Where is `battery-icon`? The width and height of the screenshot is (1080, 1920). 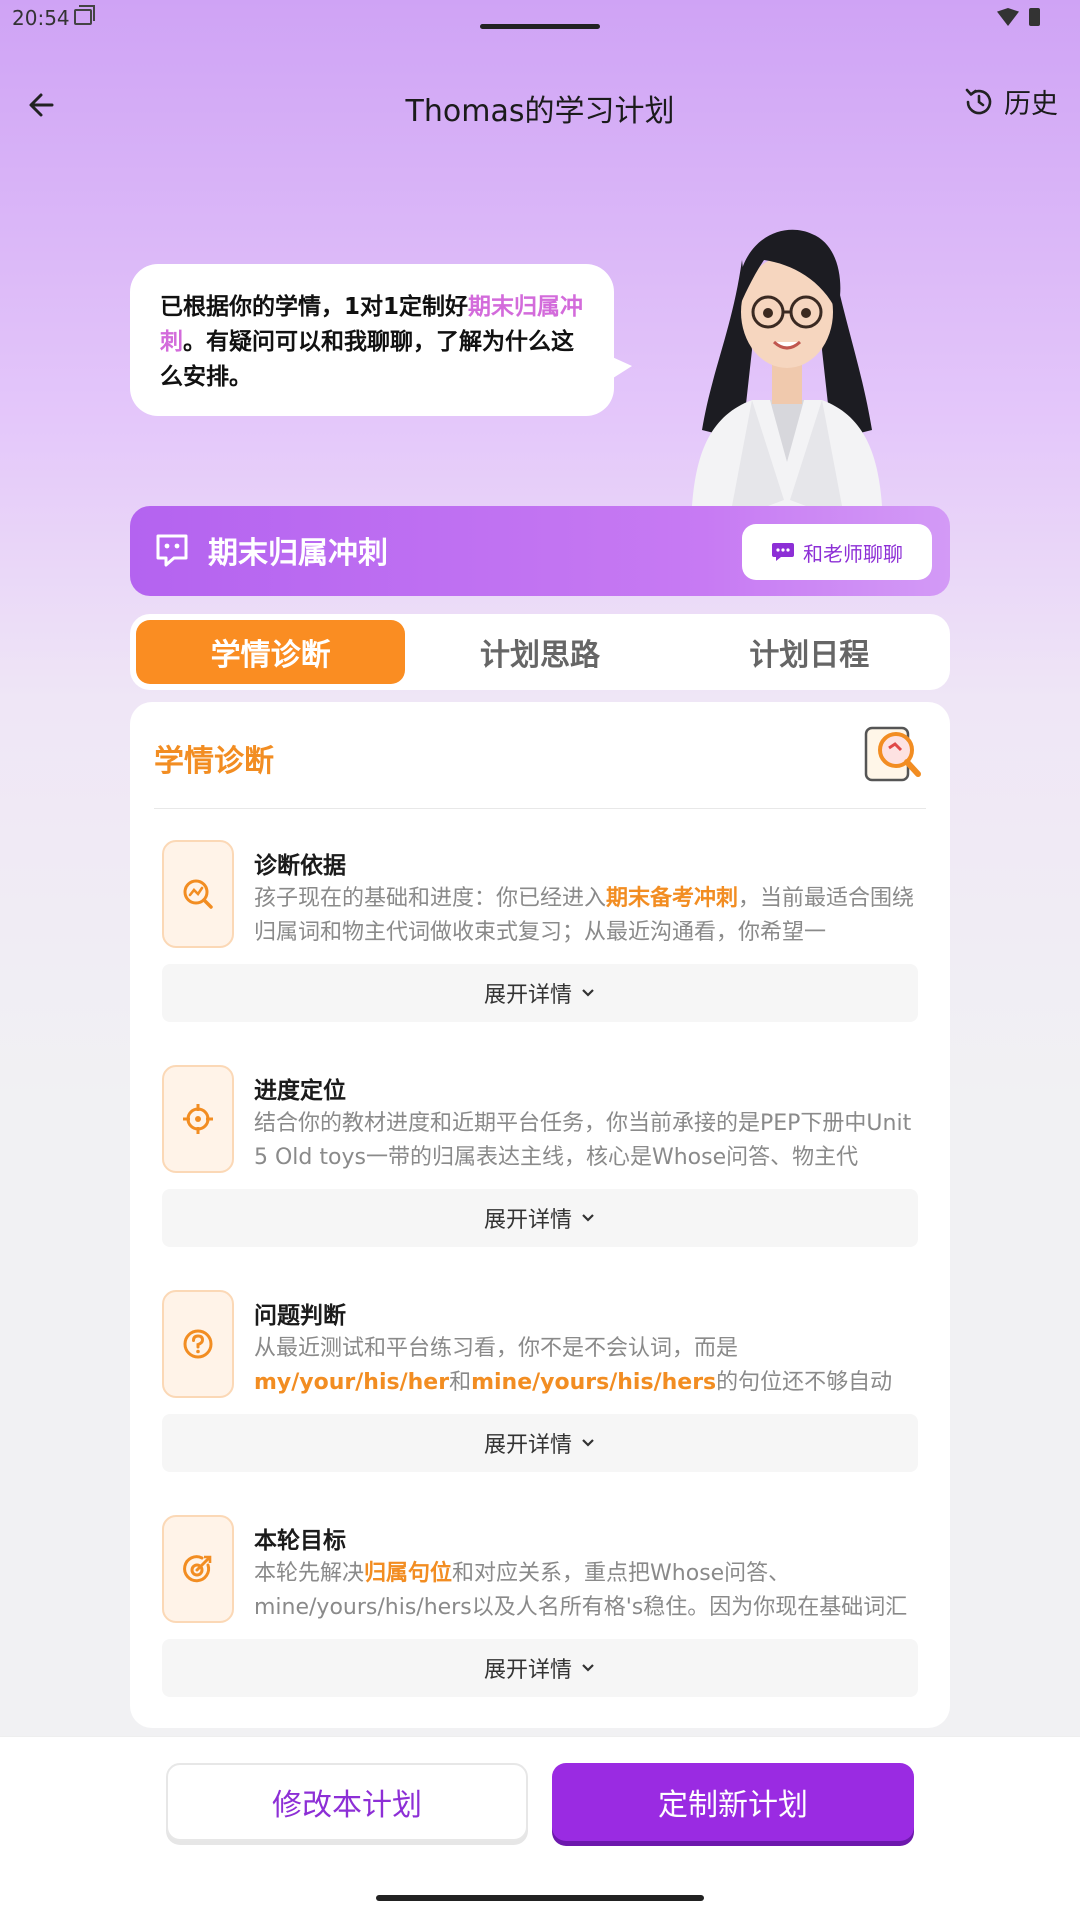
battery-icon is located at coordinates (1034, 17).